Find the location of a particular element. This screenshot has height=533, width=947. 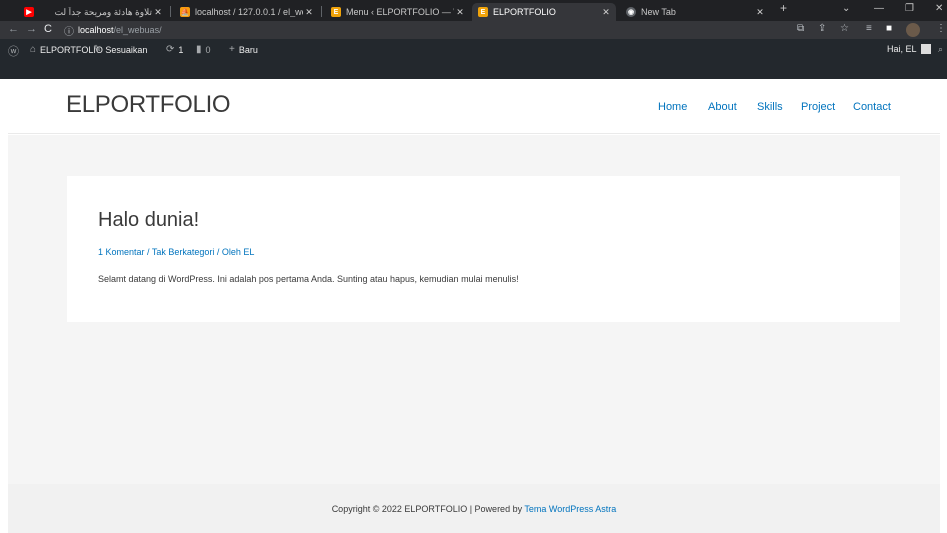

tab-title: تلاوة هادئة ومريحة جداً لت is located at coordinates (103, 11).